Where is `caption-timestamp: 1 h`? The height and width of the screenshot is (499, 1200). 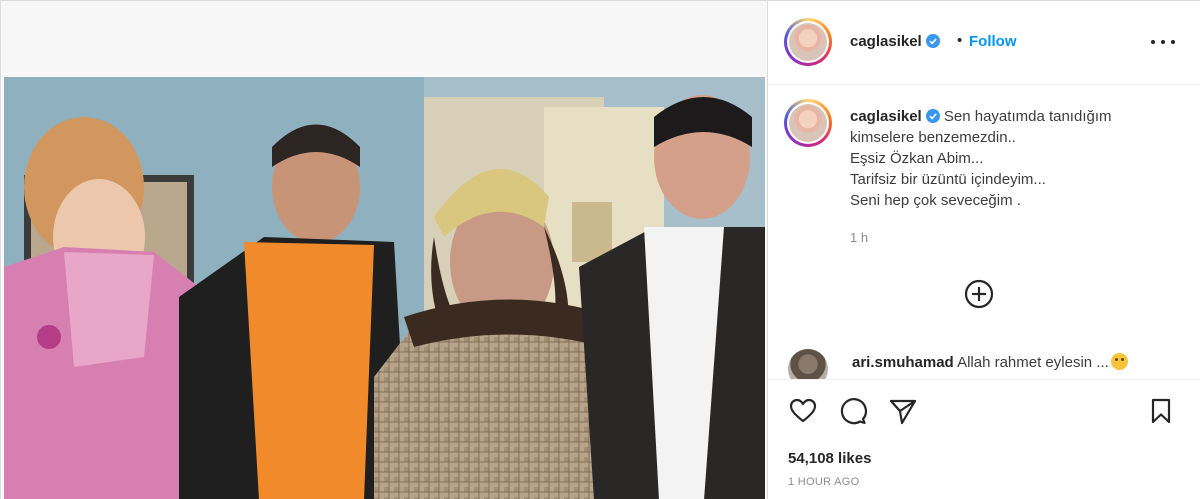 caption-timestamp: 1 h is located at coordinates (859, 237).